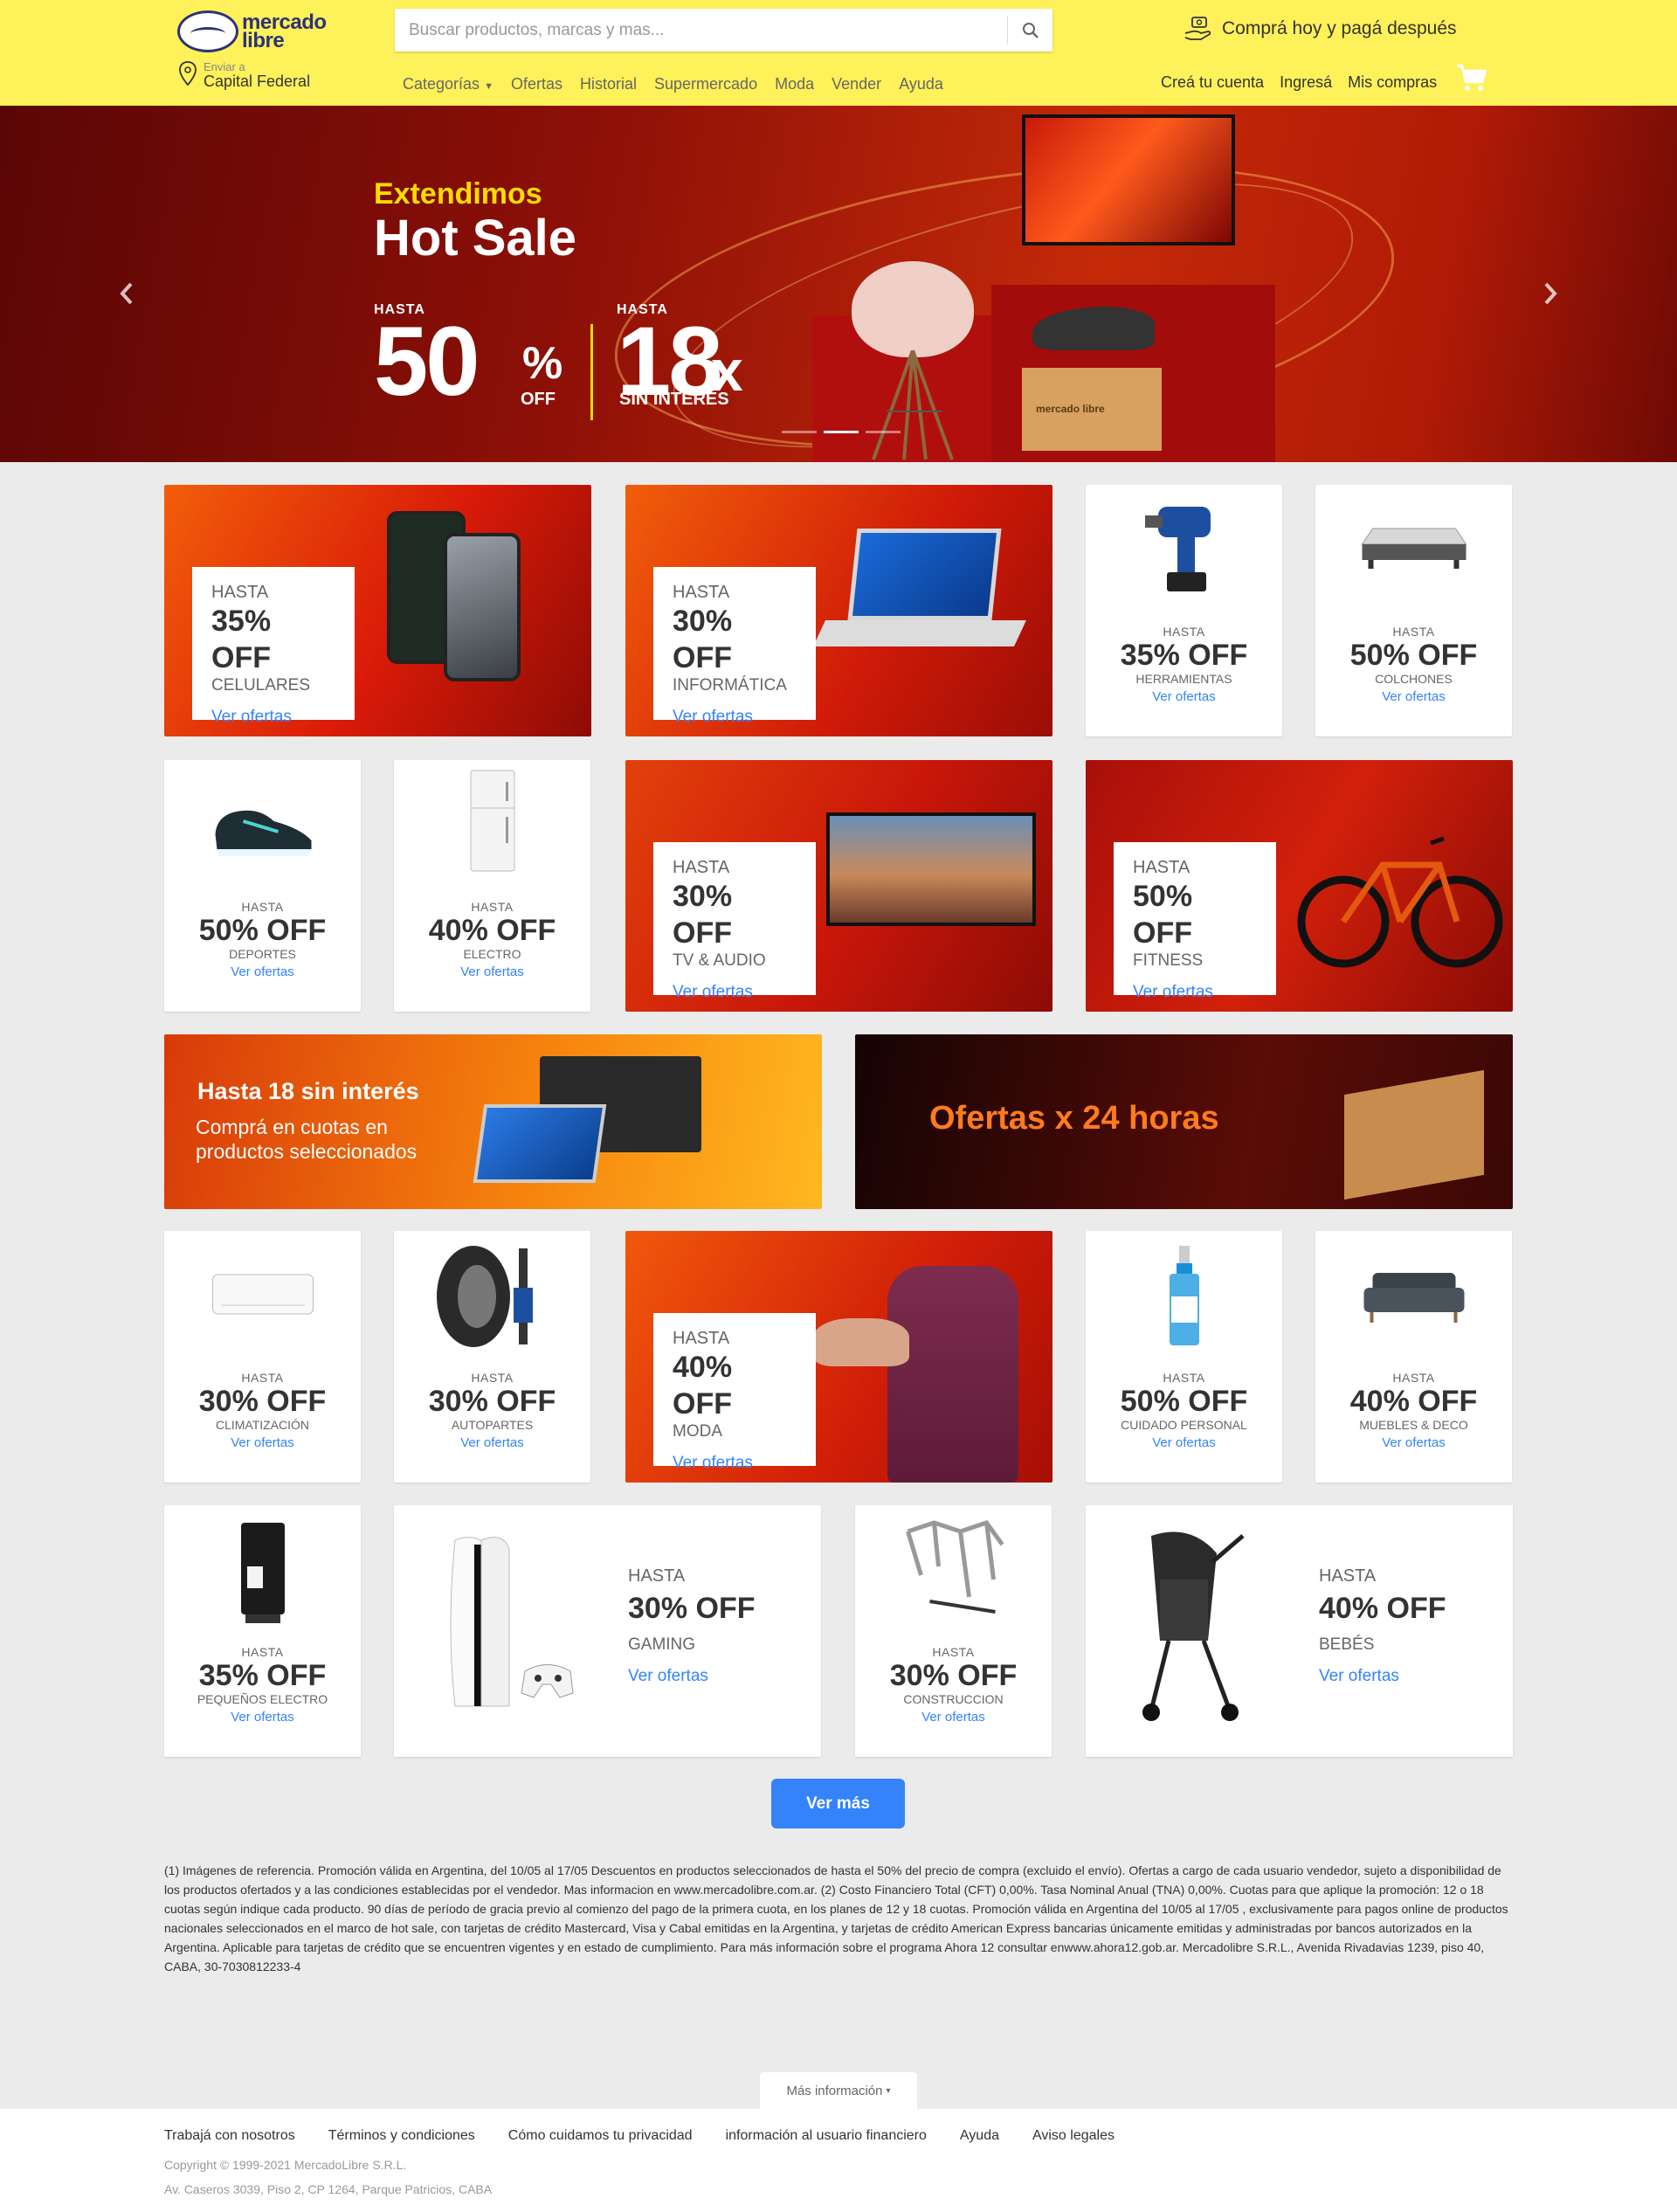 This screenshot has width=1677, height=2212. Describe the element at coordinates (1092, 409) in the screenshot. I see `hero-ml-box-image: mercado libre` at that location.